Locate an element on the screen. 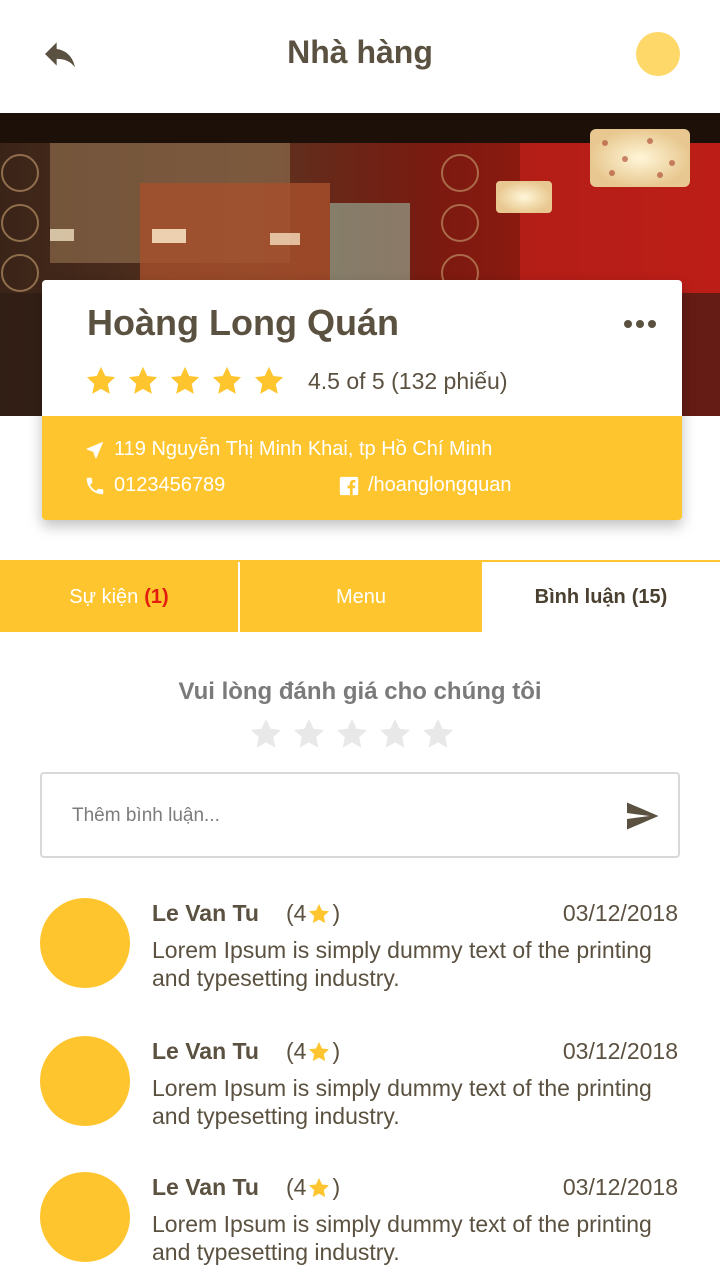 The image size is (720, 1280). rating-stars is located at coordinates (185, 381).